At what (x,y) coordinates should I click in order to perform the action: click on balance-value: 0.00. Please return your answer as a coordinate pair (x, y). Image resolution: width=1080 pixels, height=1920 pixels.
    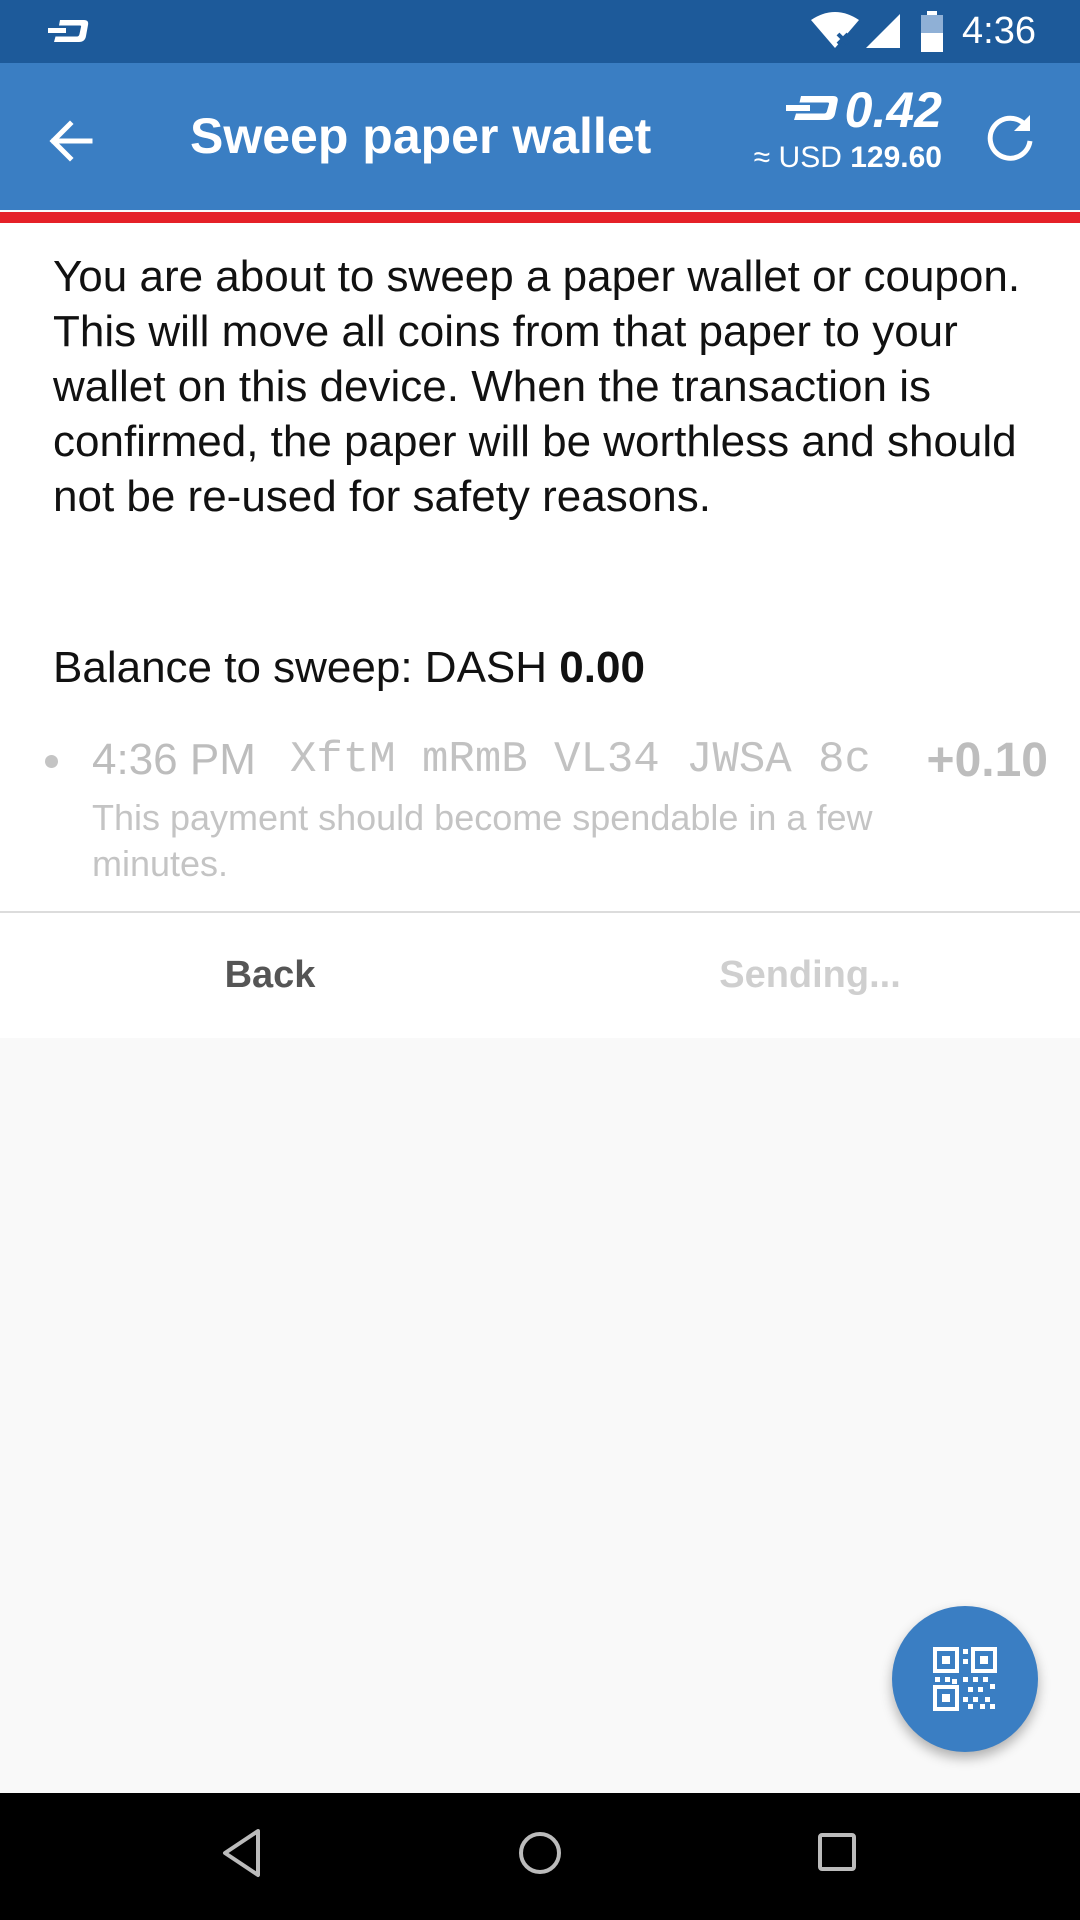
    Looking at the image, I should click on (602, 667).